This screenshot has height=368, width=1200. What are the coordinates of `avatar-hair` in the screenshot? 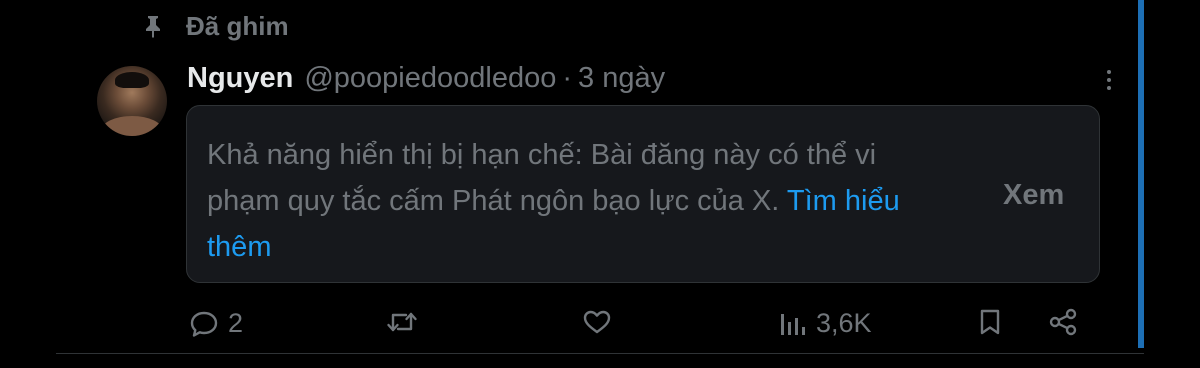 It's located at (132, 80).